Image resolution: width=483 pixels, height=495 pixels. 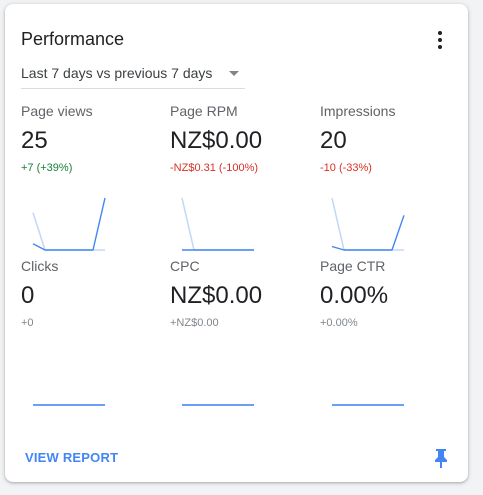 I want to click on view-report-link: VIEW REPORT, so click(x=71, y=458).